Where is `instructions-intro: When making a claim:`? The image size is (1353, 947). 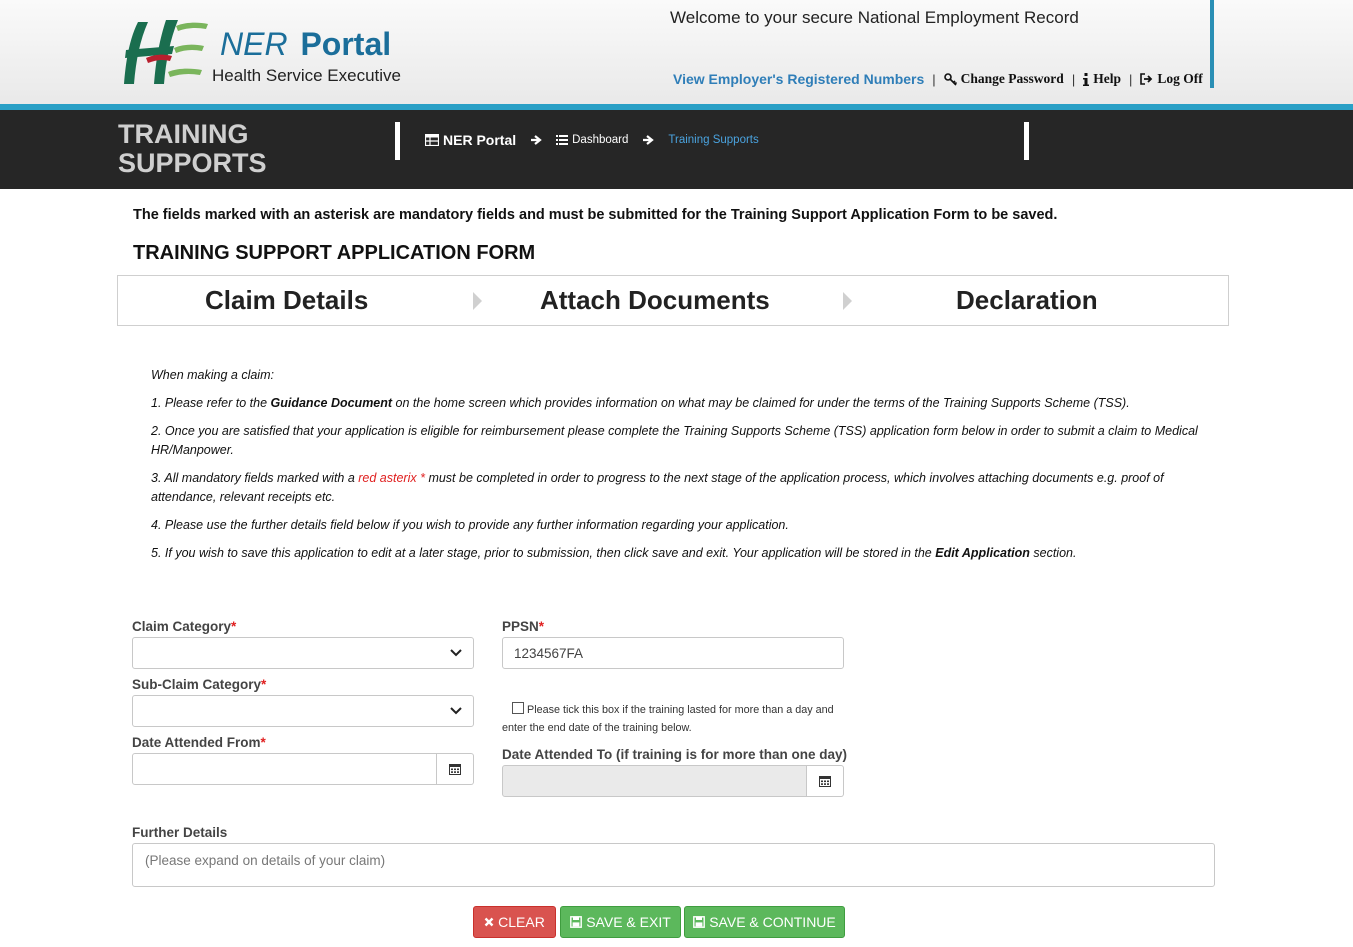 instructions-intro: When making a claim: is located at coordinates (212, 375).